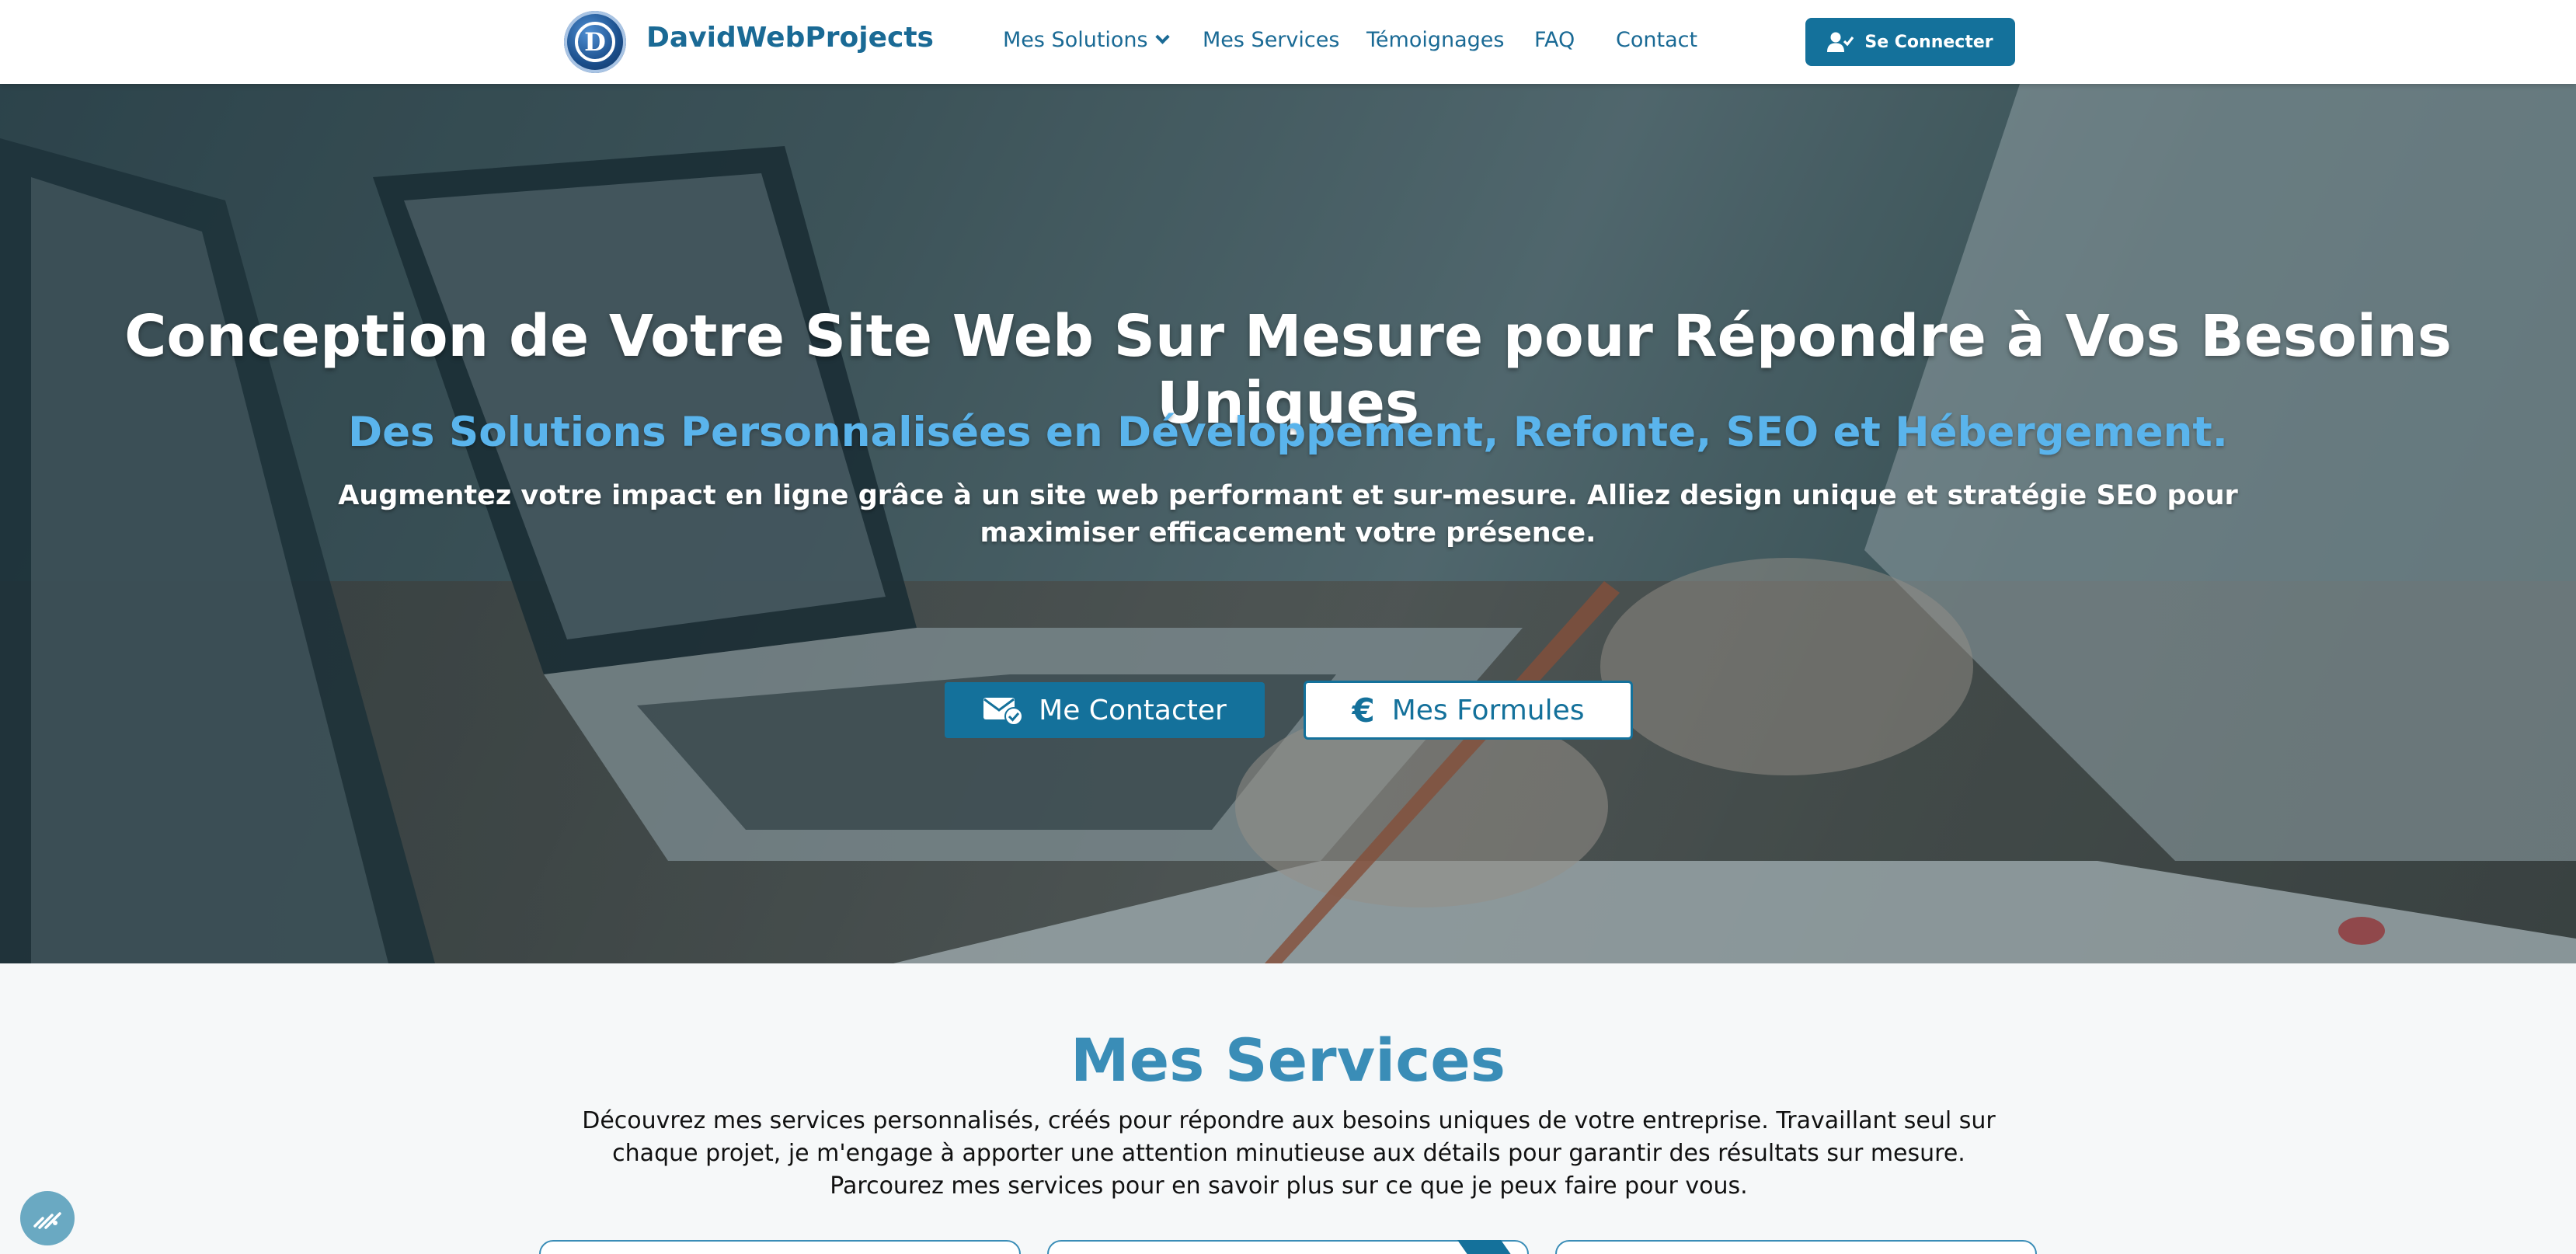  What do you see at coordinates (1133, 710) in the screenshot?
I see `contact-button-label: Me Contacter` at bounding box center [1133, 710].